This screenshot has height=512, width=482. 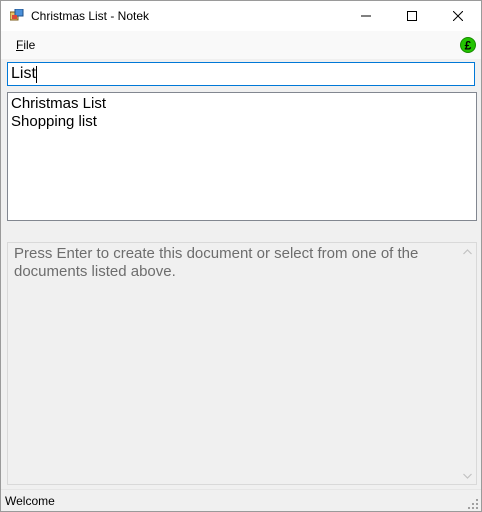 I want to click on text-caret, so click(x=36, y=74).